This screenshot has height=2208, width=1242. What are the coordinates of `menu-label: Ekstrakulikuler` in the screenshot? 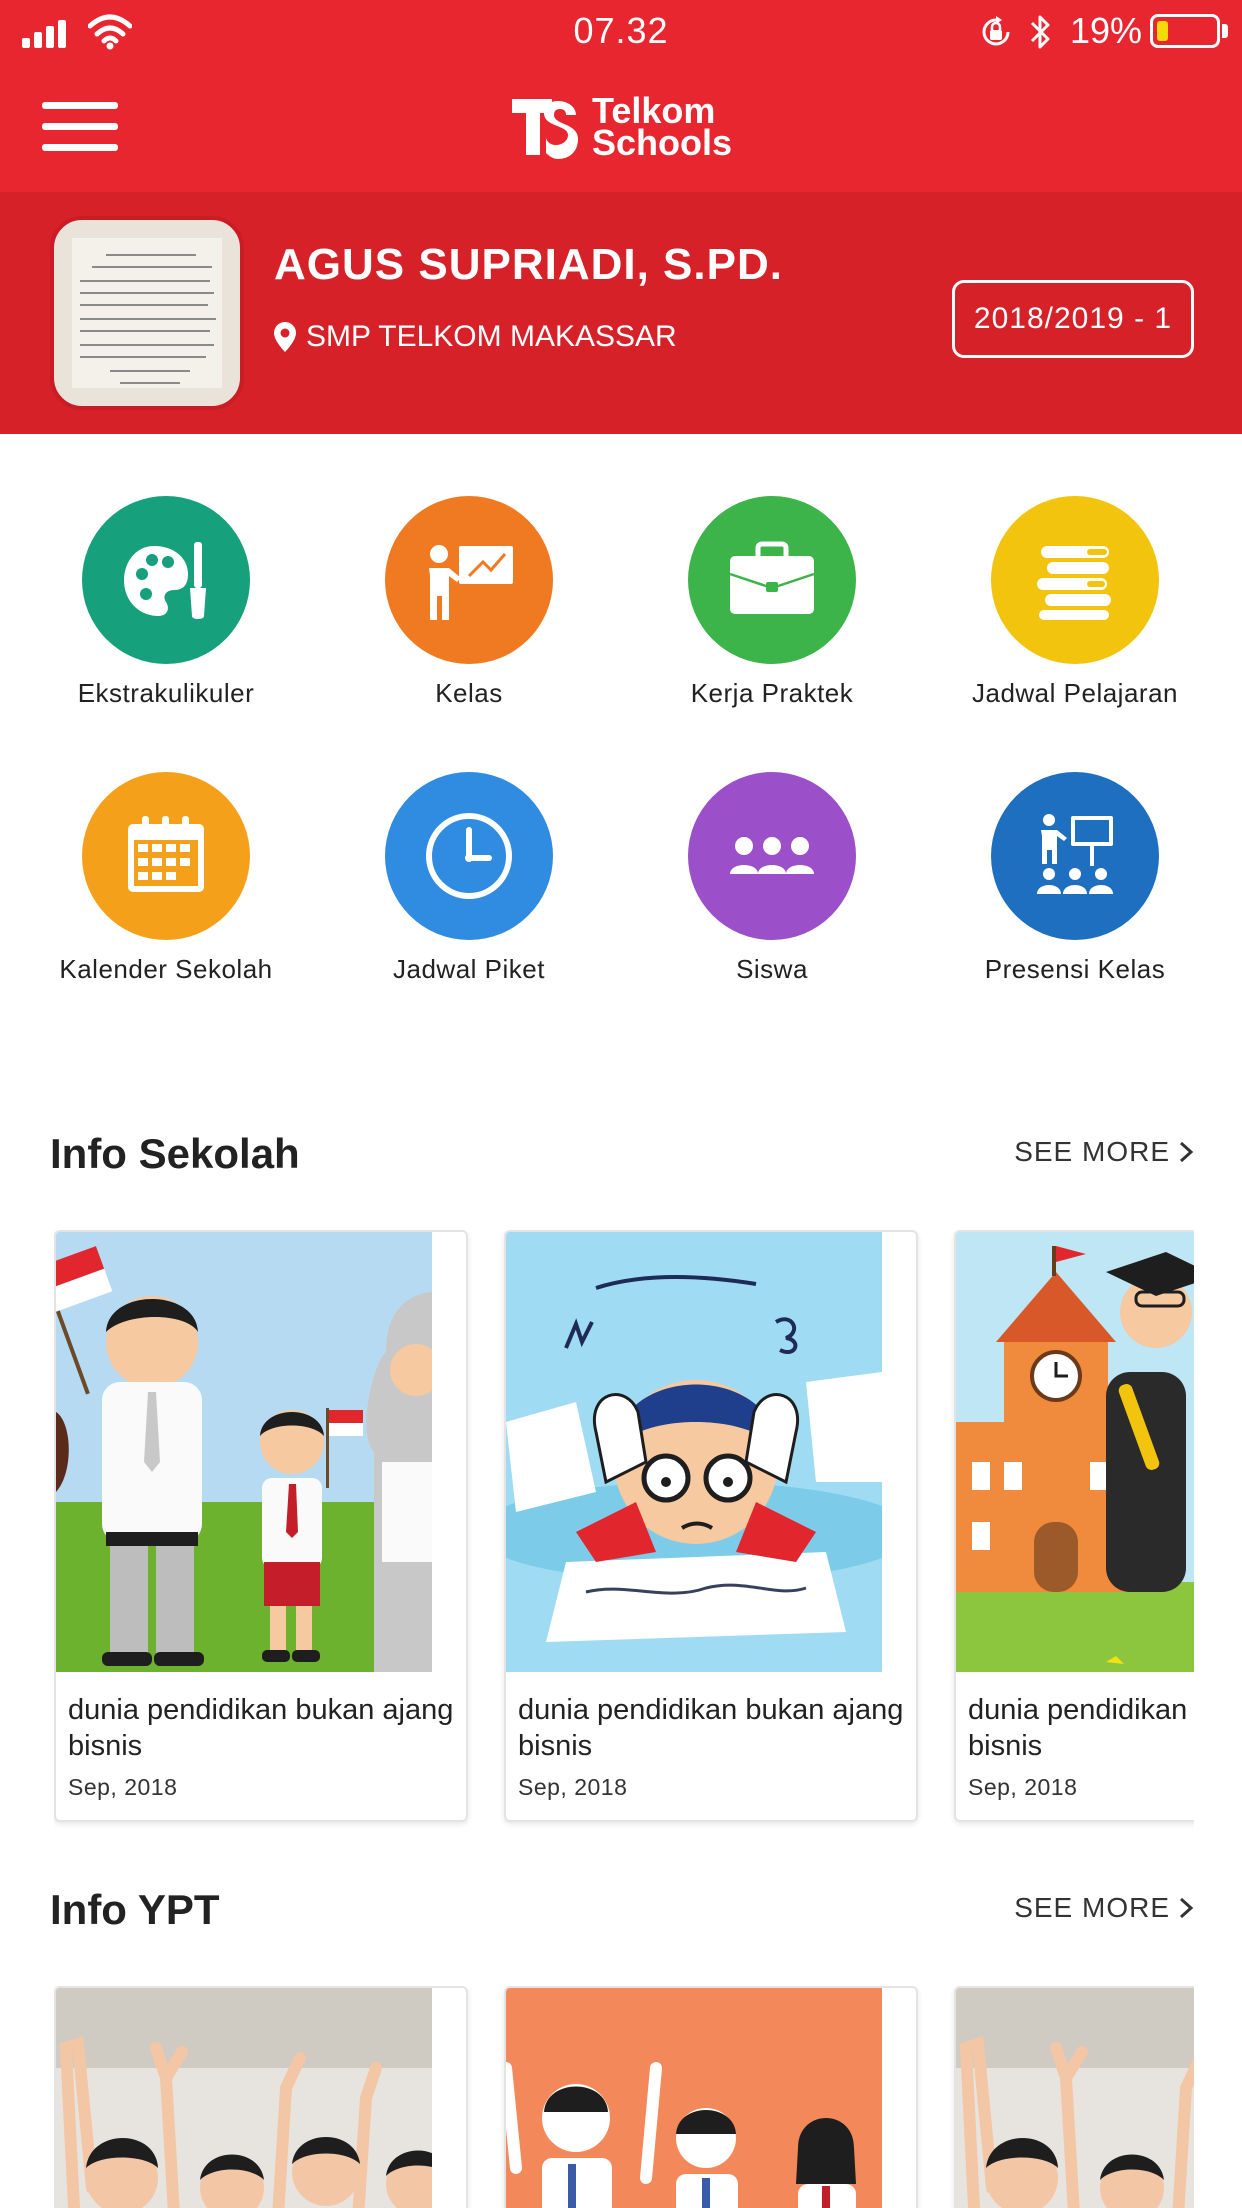 It's located at (166, 693).